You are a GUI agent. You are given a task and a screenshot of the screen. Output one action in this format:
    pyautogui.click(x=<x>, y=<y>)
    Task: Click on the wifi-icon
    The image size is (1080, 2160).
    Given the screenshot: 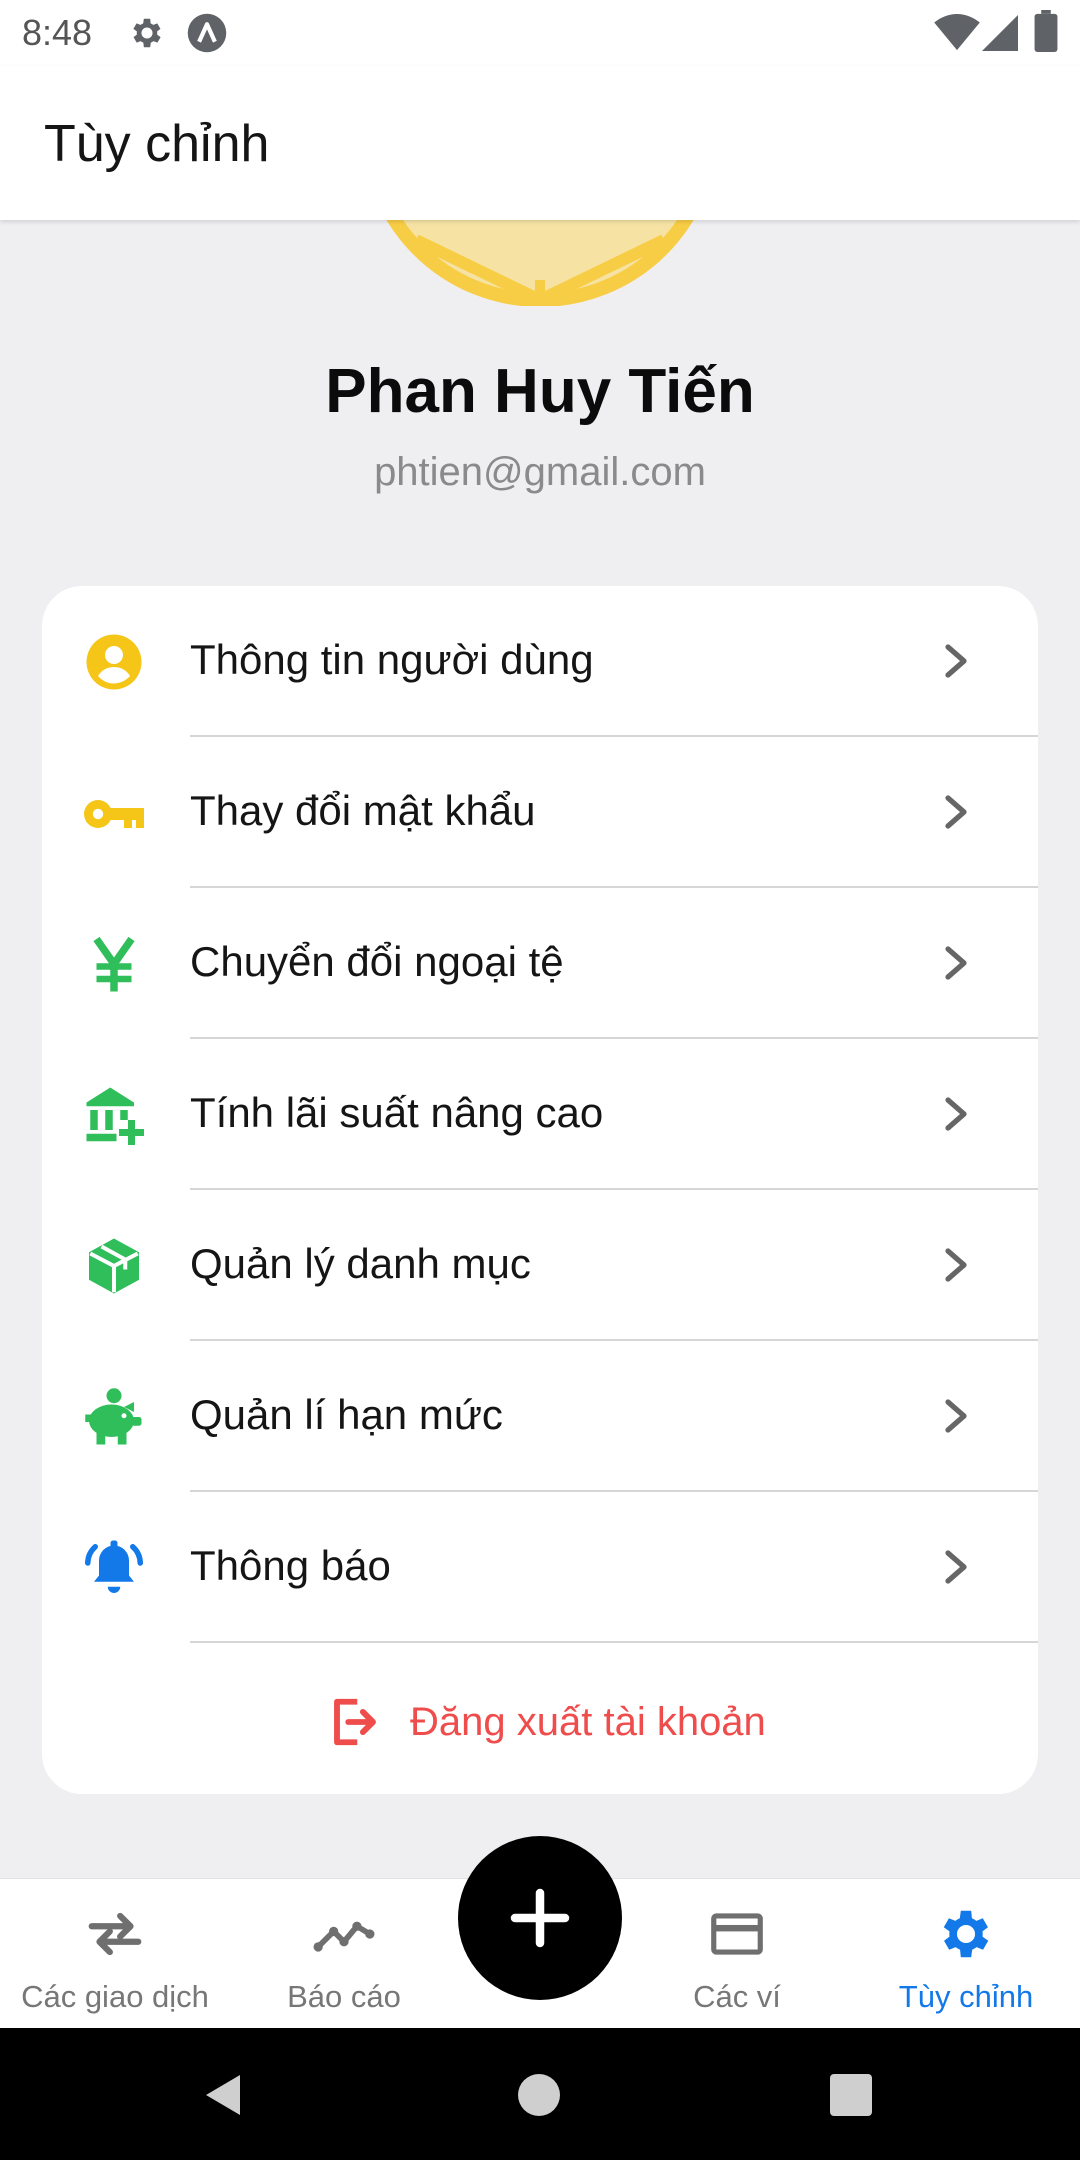 What is the action you would take?
    pyautogui.click(x=957, y=32)
    